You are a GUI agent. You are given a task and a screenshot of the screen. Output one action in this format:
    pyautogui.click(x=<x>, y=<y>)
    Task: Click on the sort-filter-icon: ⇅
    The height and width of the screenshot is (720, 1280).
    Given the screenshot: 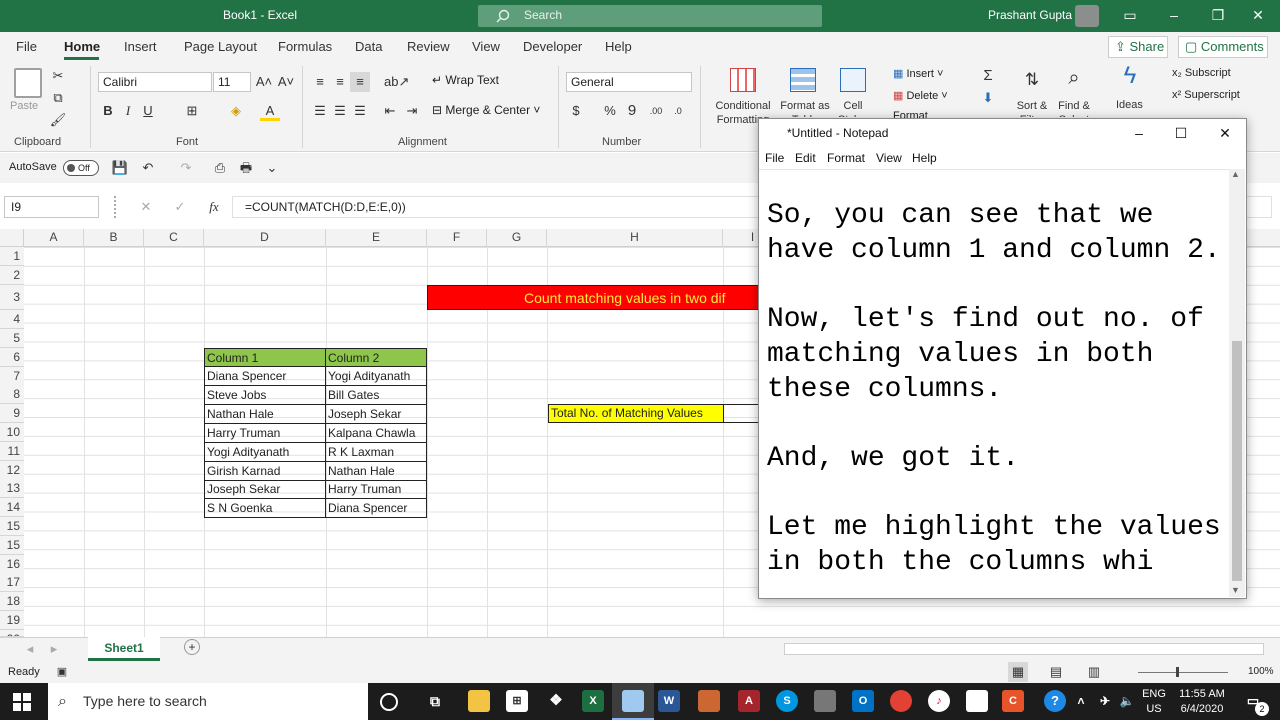 What is the action you would take?
    pyautogui.click(x=1032, y=80)
    